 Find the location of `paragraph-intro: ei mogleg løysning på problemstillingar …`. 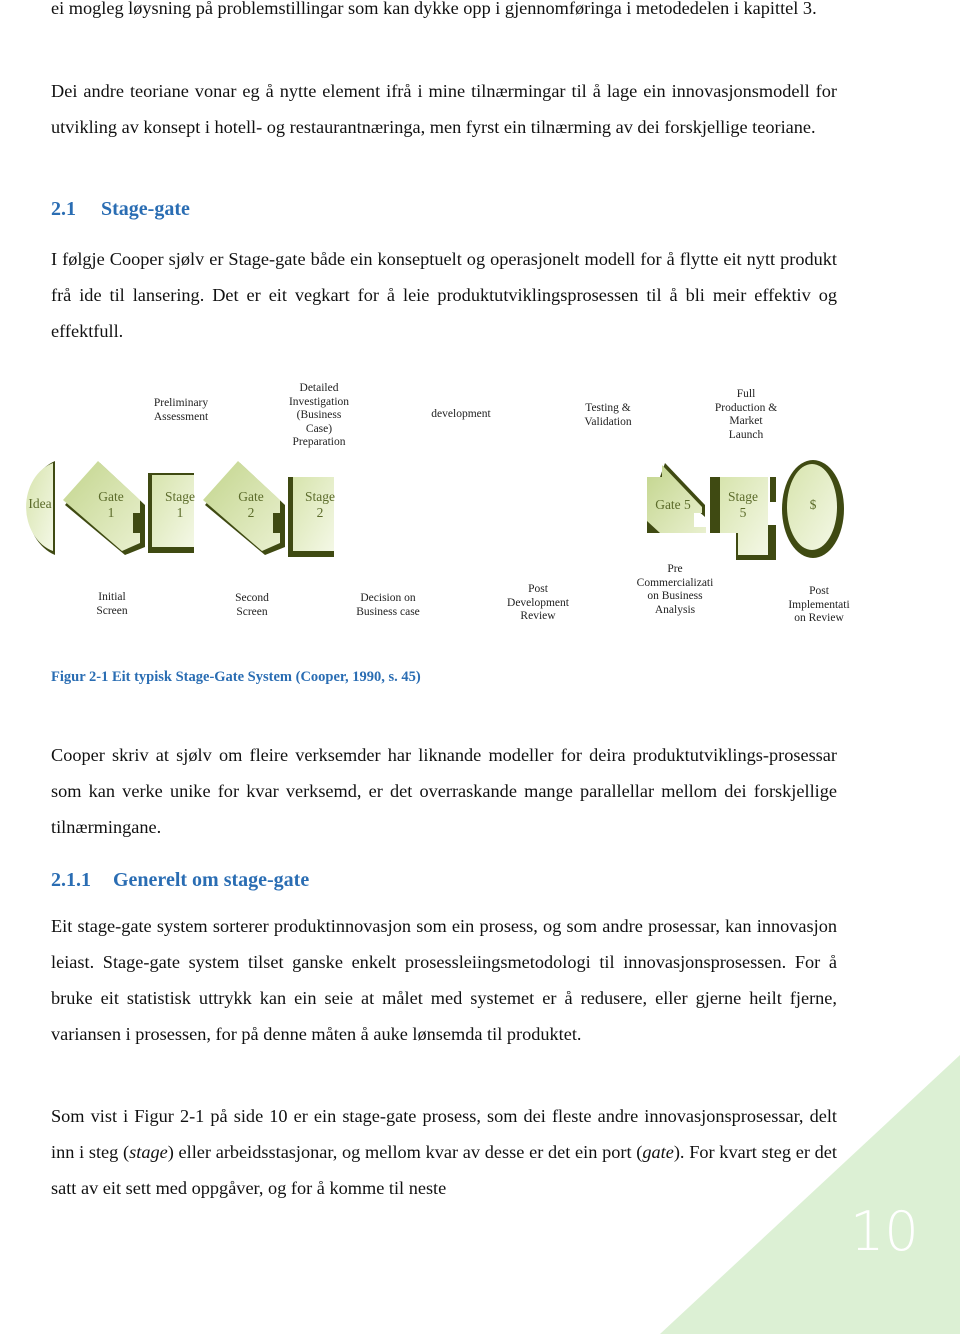

paragraph-intro: ei mogleg løysning på problemstillingar … is located at coordinates (434, 9).